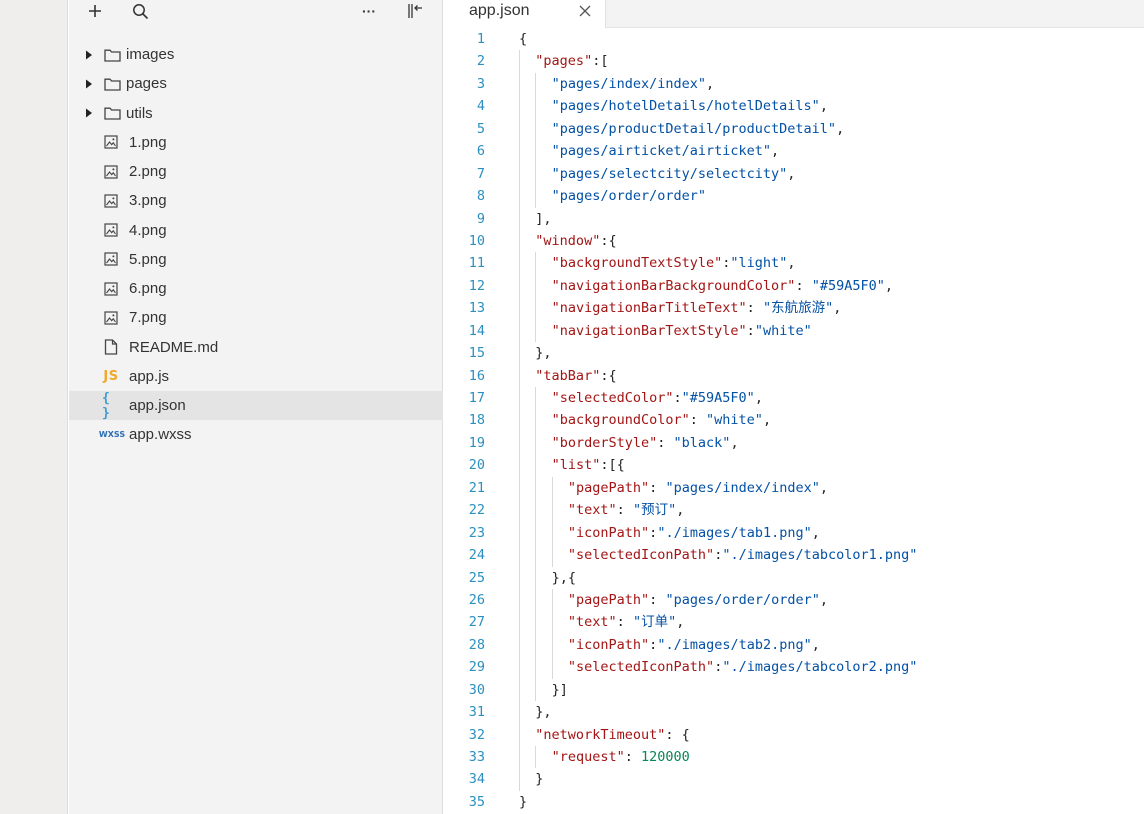 The height and width of the screenshot is (814, 1144). I want to click on json-key: "navigationBarBackgroundColor", so click(673, 285).